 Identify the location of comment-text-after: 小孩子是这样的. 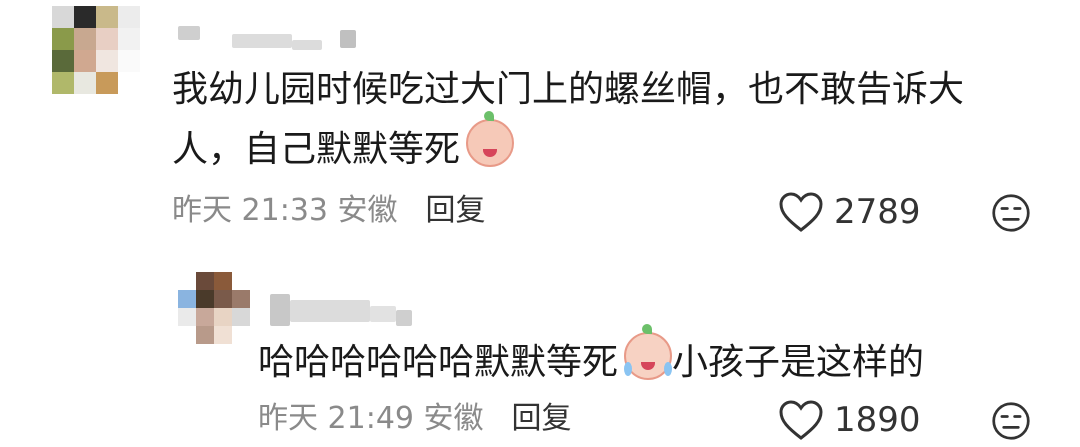
(798, 362).